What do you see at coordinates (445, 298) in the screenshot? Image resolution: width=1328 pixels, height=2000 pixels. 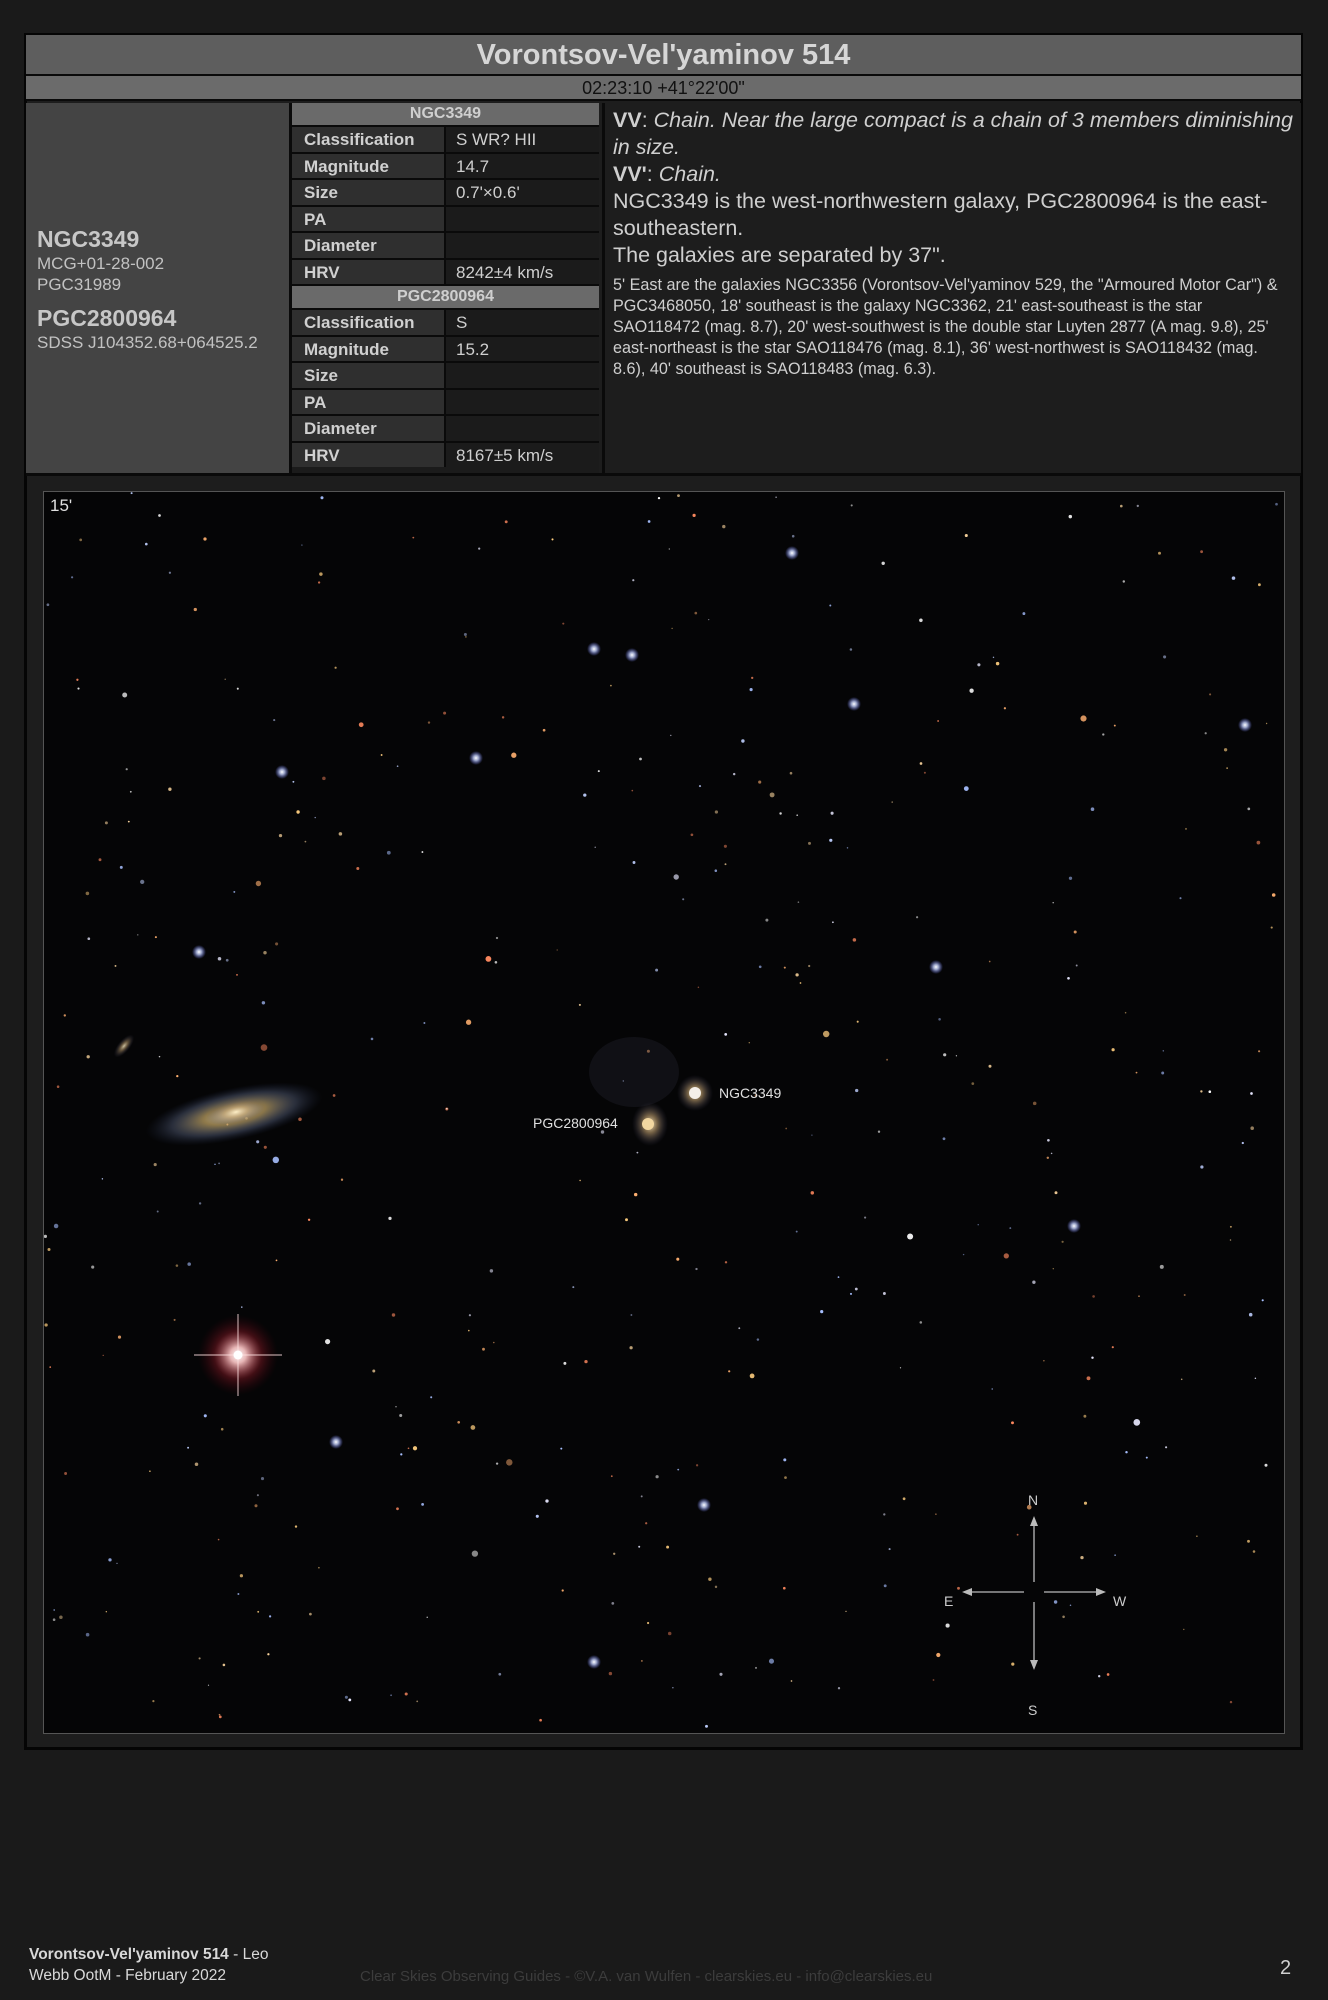 I see `table-header-pgc2800964: PGC2800964` at bounding box center [445, 298].